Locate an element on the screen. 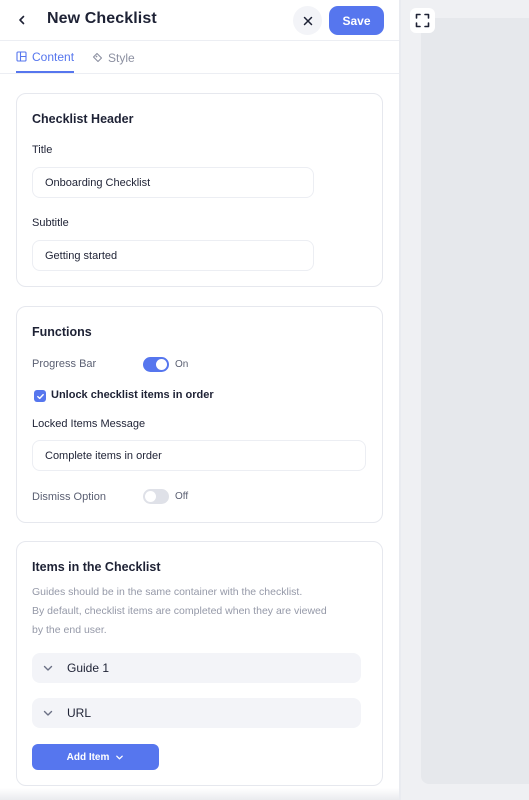 This screenshot has width=529, height=800. unlock-in-order-checkbox is located at coordinates (40, 396).